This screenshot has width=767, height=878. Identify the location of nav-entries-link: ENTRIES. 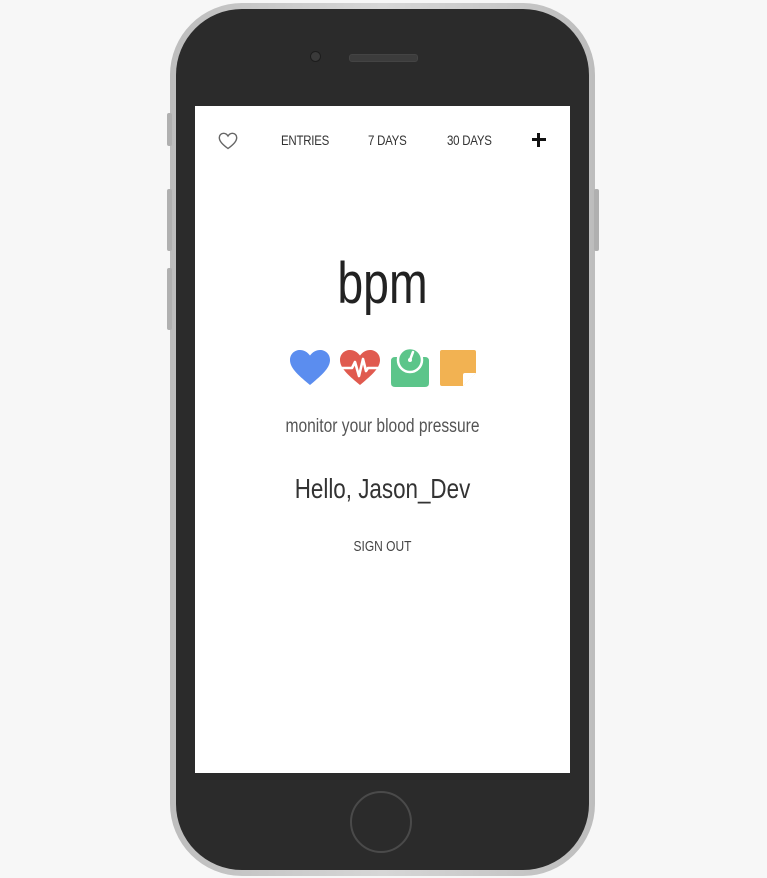
(305, 140).